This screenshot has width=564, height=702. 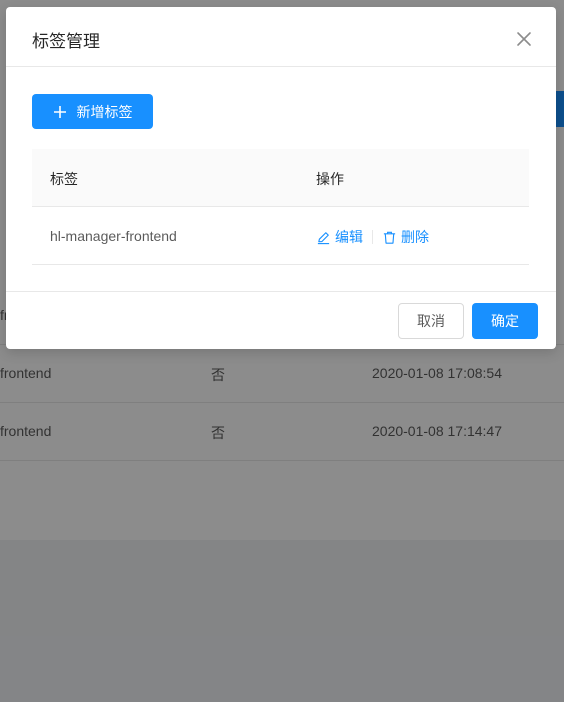 I want to click on modal-footer: 取消 确定, so click(x=281, y=320).